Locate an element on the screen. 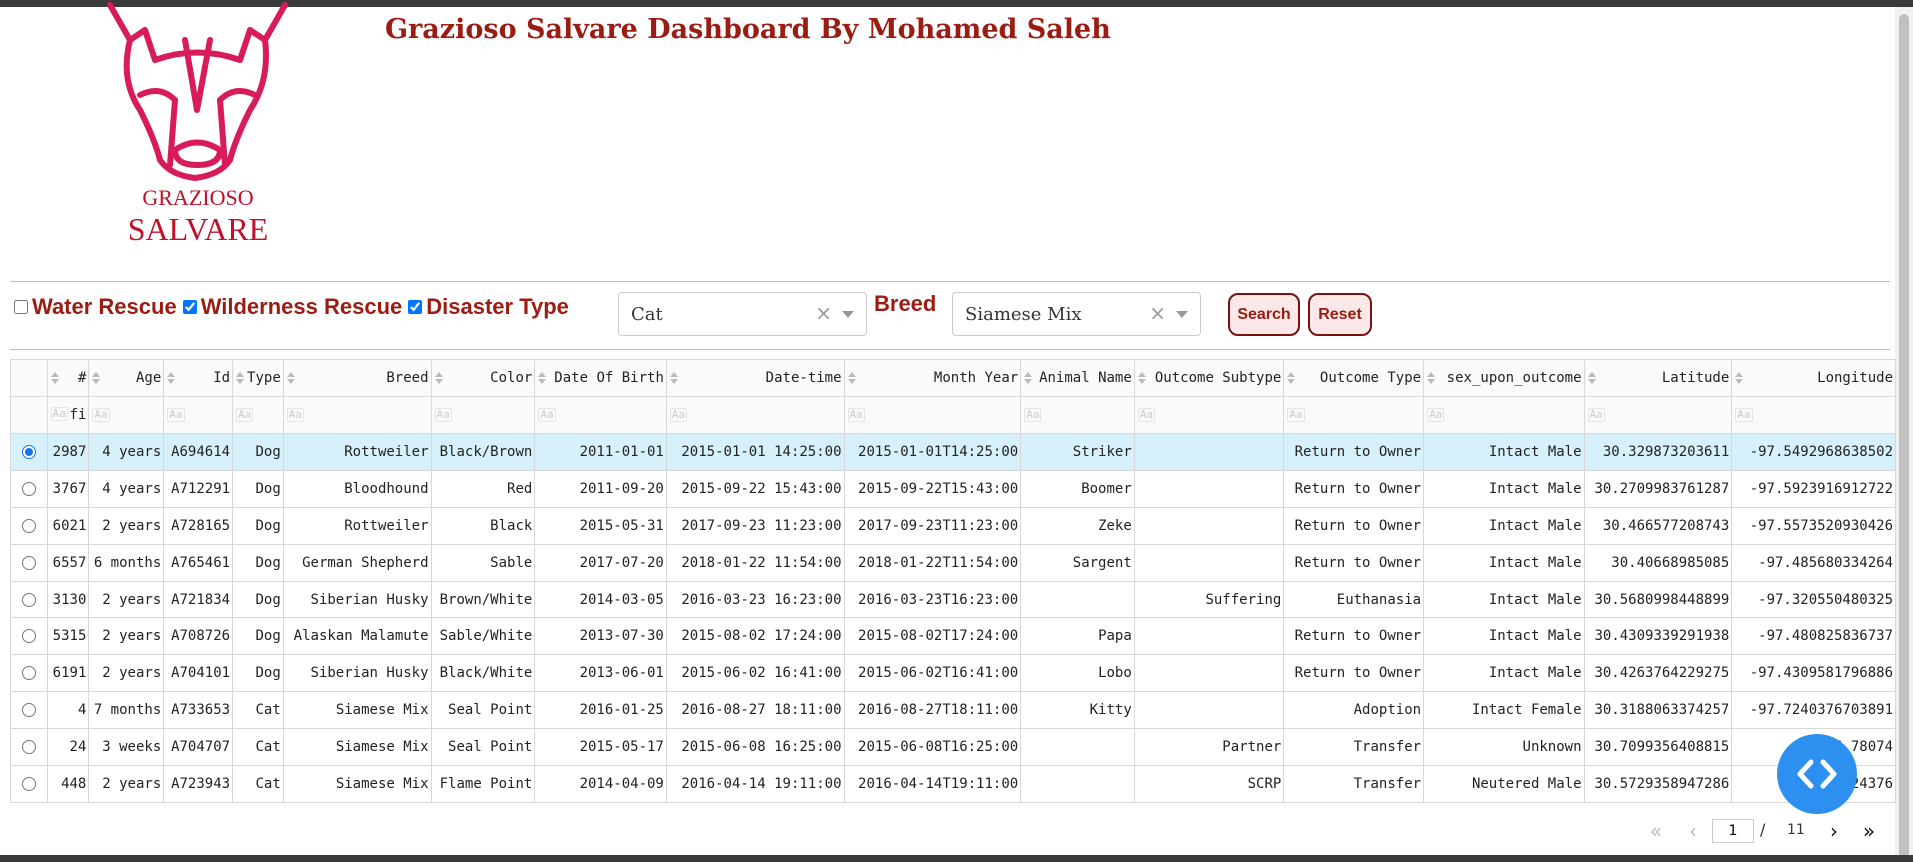  column-header-breed: Breed is located at coordinates (357, 378).